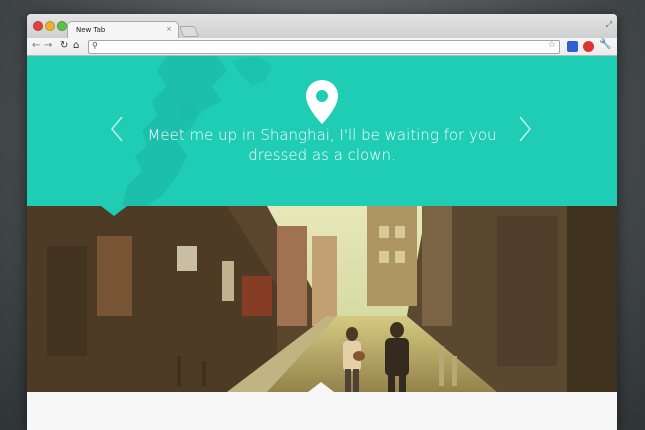 The height and width of the screenshot is (430, 645). I want to click on page-footer-area, so click(322, 411).